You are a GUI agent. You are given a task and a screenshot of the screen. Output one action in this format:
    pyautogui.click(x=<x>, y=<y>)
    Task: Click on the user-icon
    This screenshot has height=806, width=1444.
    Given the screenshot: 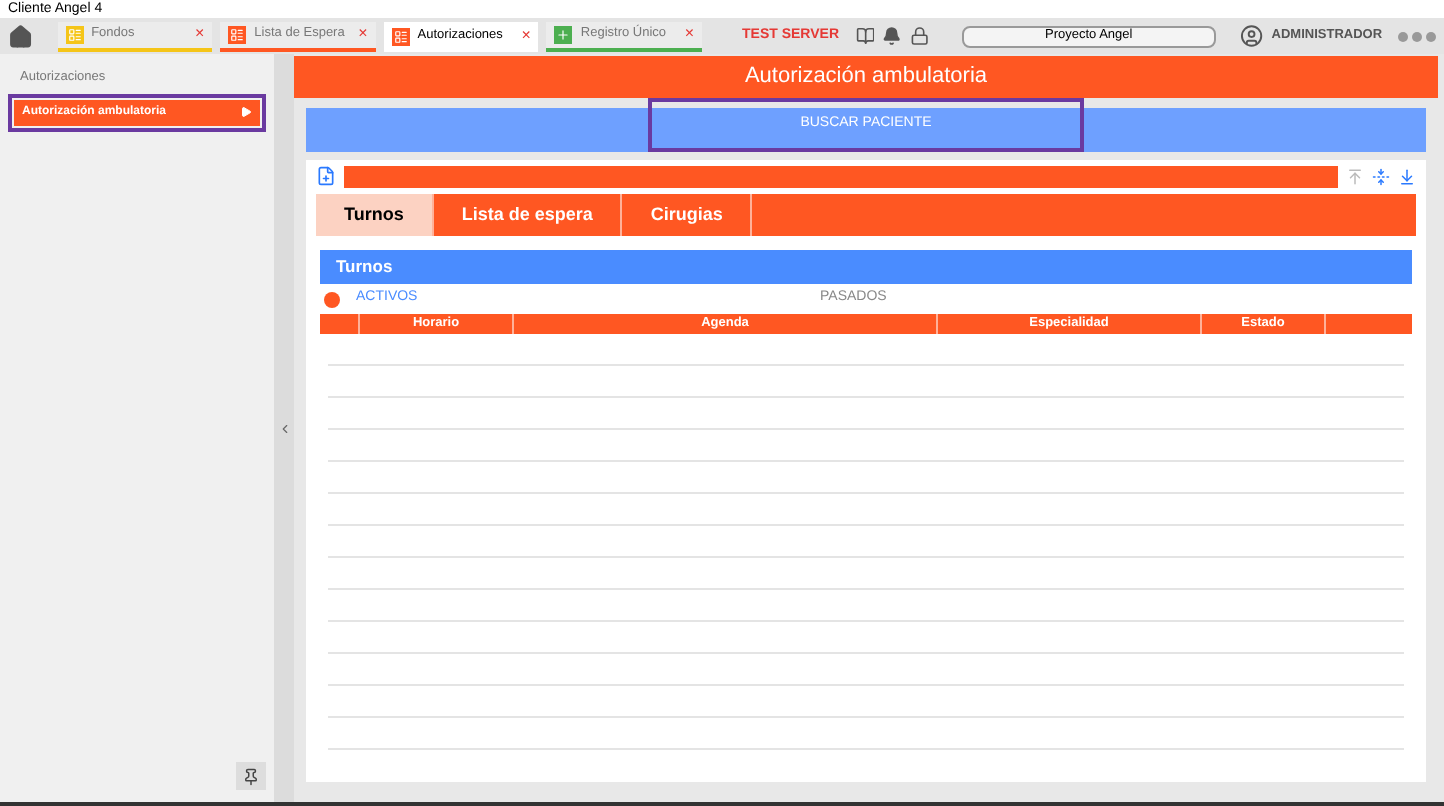 What is the action you would take?
    pyautogui.click(x=1252, y=36)
    